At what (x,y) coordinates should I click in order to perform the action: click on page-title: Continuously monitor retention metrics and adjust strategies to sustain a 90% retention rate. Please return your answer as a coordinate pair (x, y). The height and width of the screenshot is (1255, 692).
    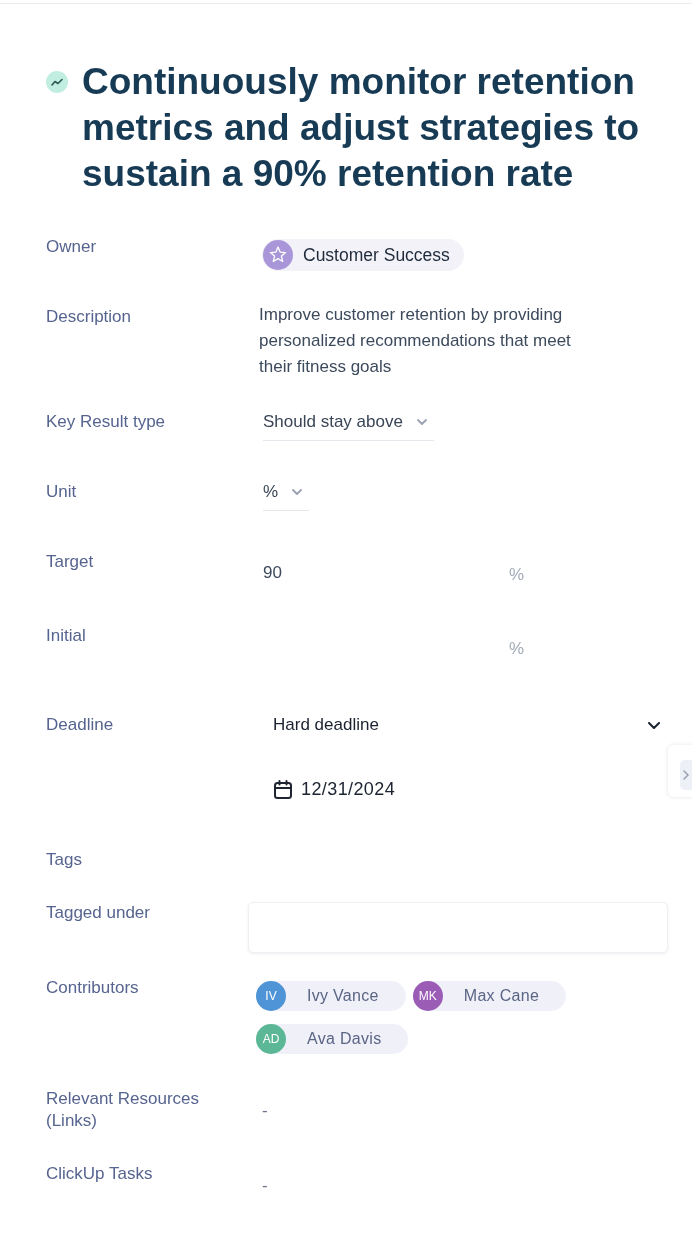
    Looking at the image, I should click on (361, 128).